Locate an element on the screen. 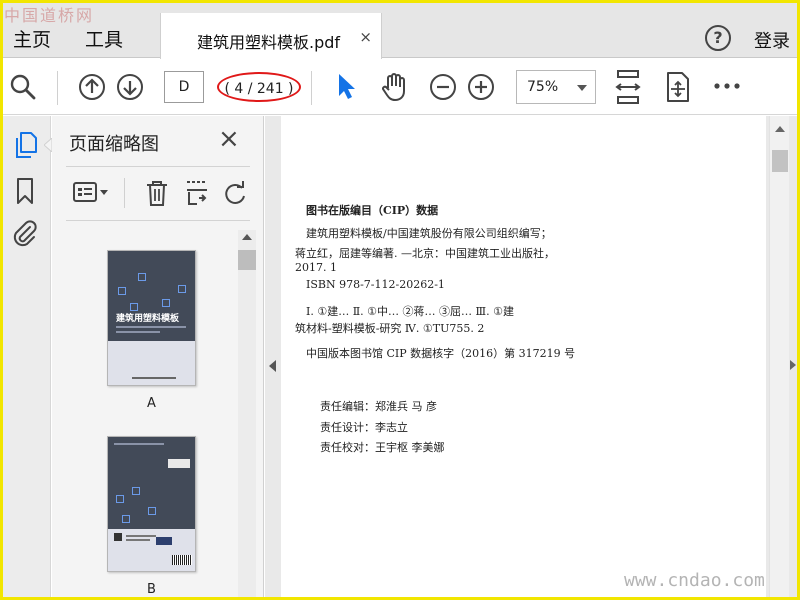  rotate-view-icon is located at coordinates (678, 87).